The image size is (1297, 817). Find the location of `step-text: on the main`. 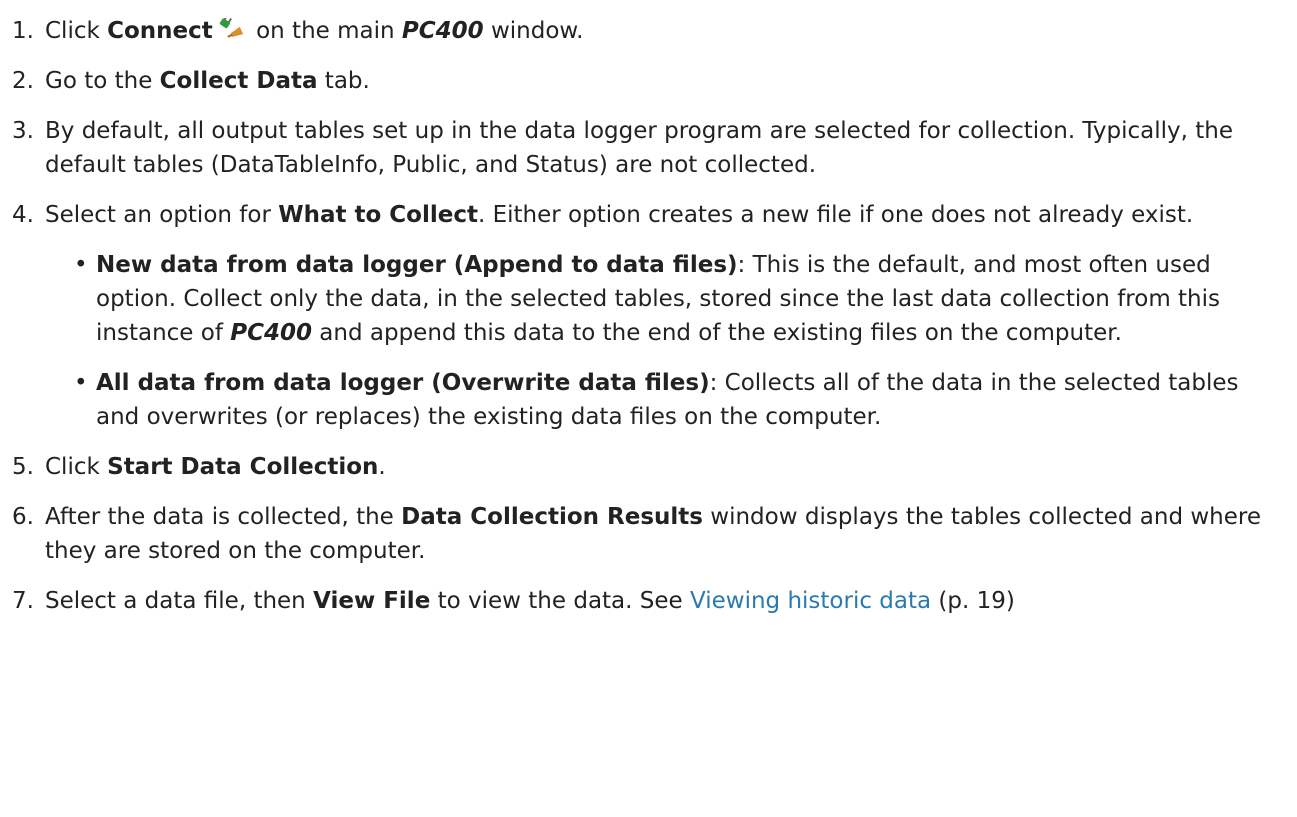

step-text: on the main is located at coordinates (325, 31).